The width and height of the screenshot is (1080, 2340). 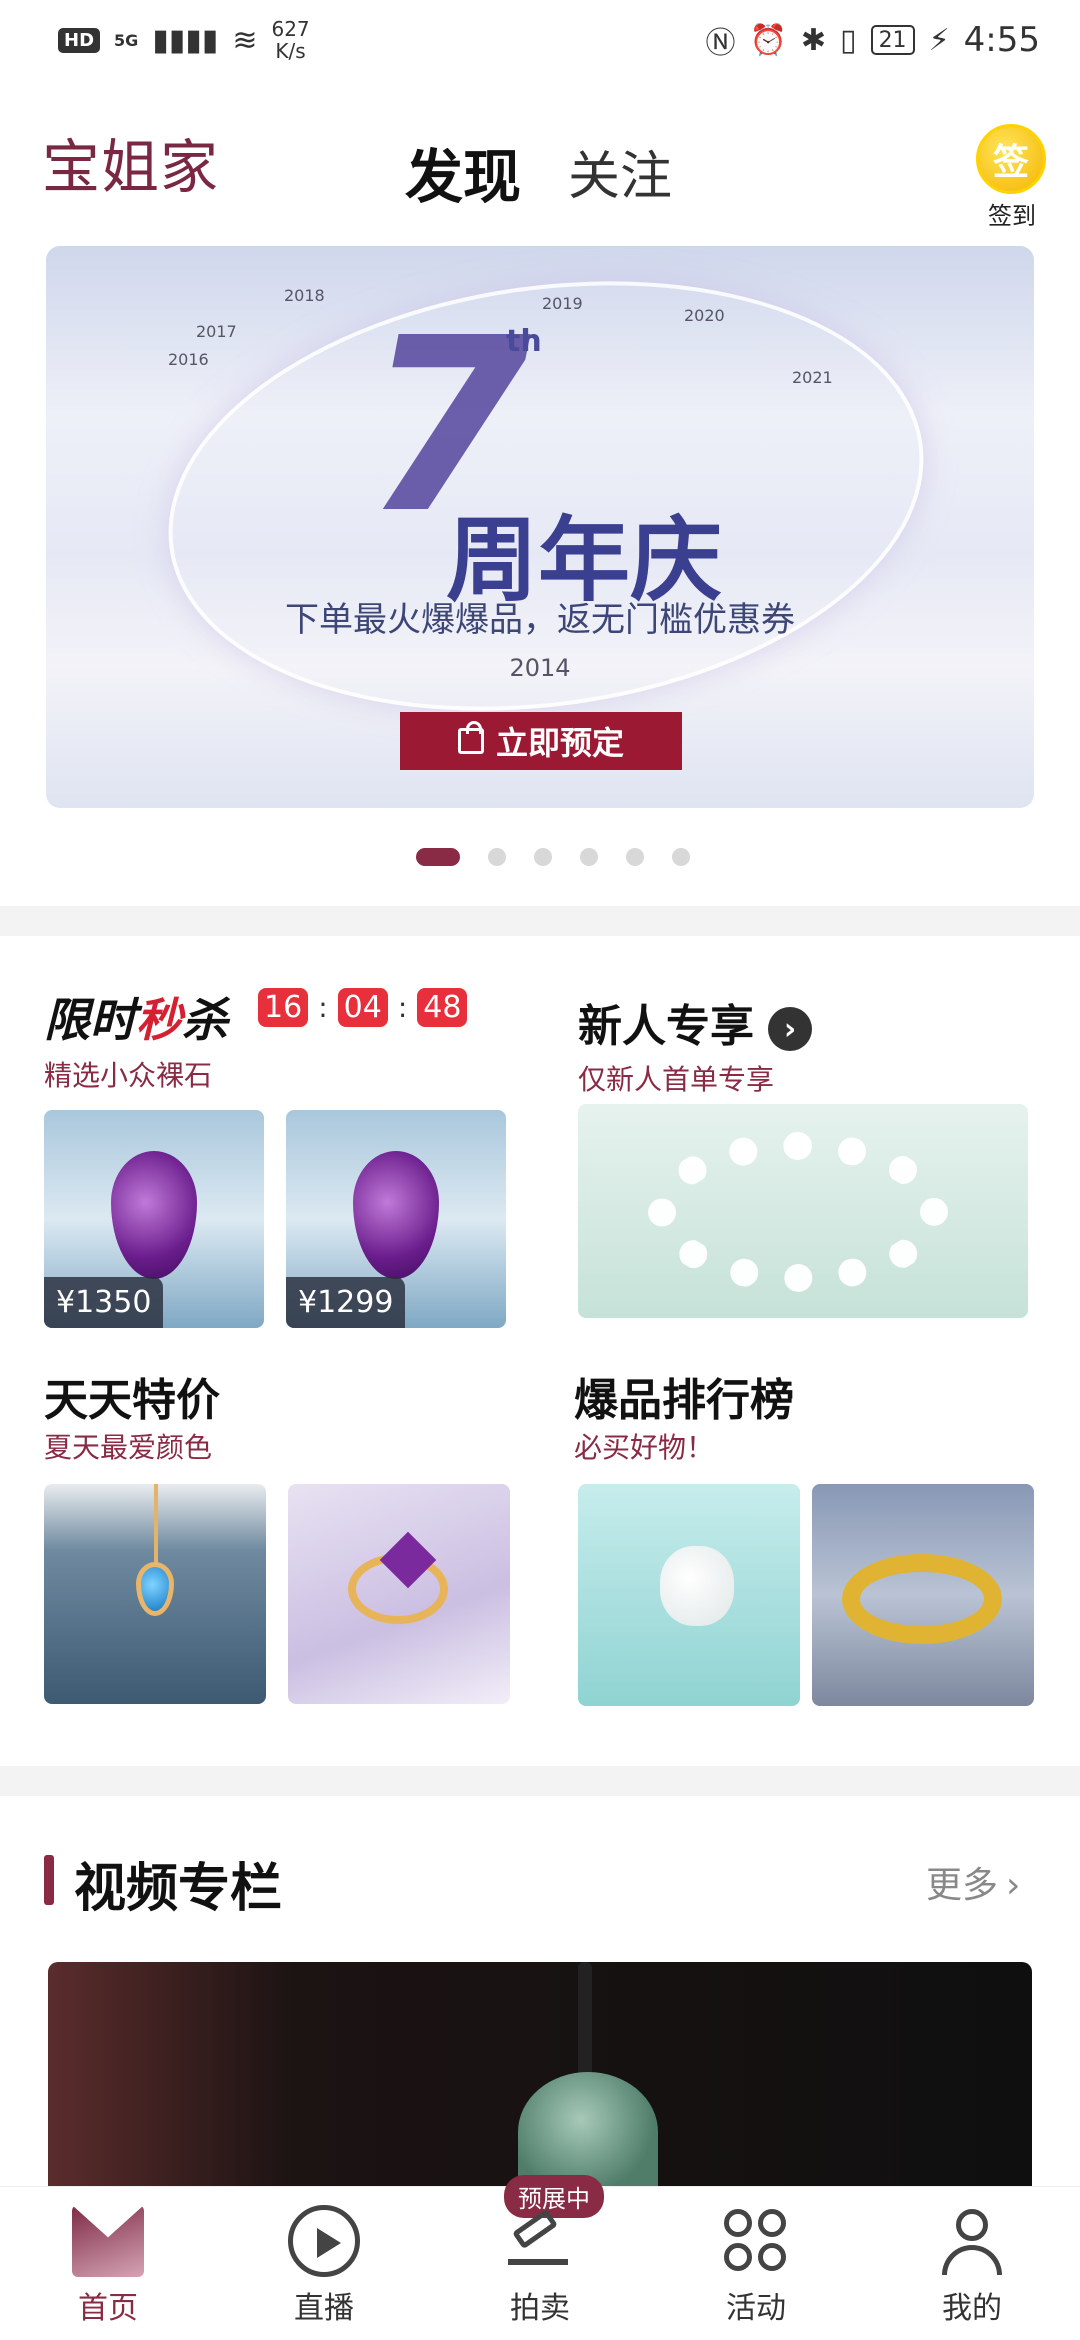 What do you see at coordinates (585, 2022) in the screenshot?
I see `pendant-cord` at bounding box center [585, 2022].